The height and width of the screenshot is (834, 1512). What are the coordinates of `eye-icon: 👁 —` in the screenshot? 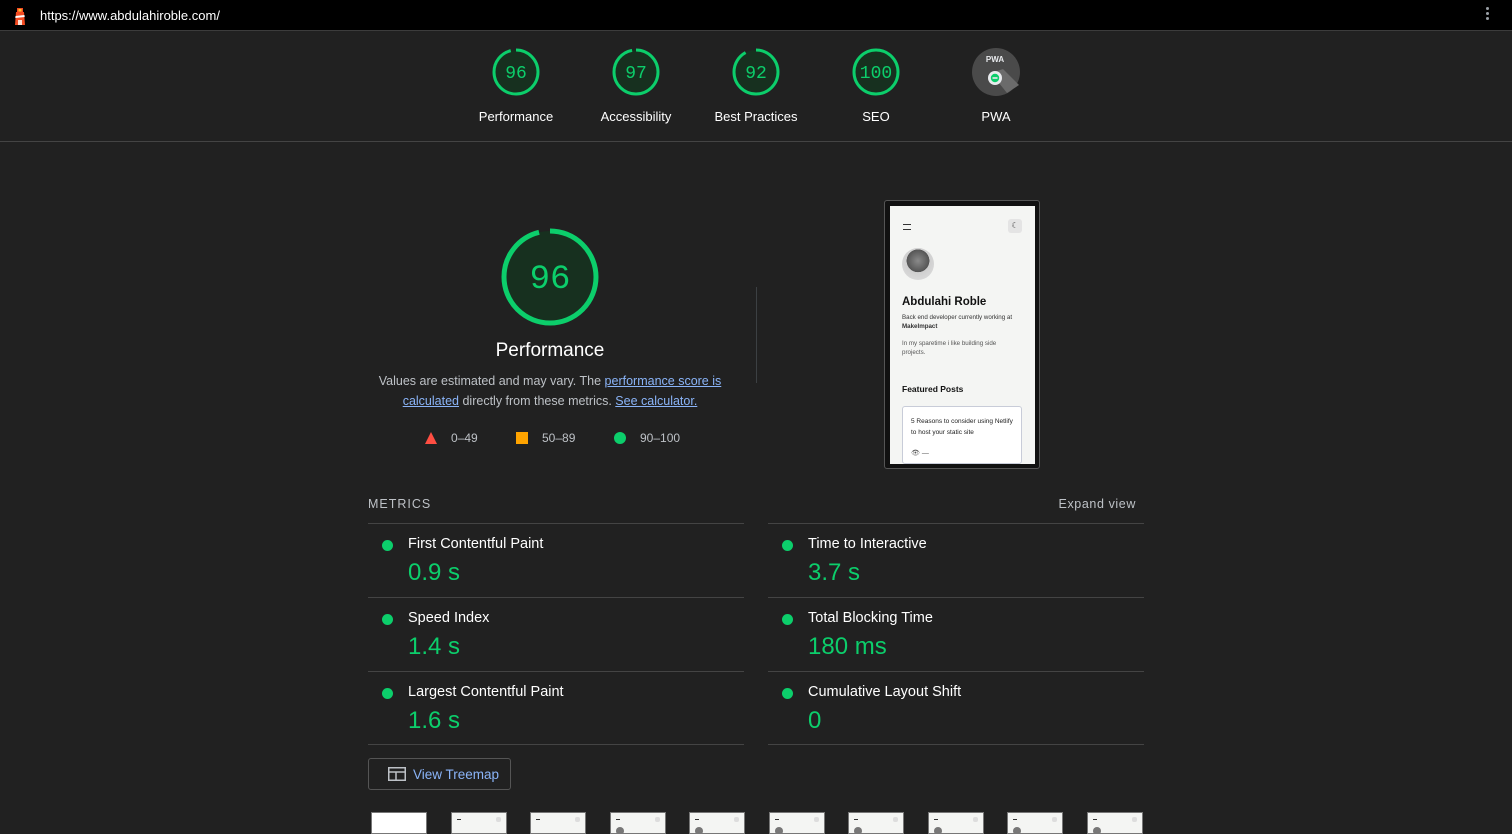 It's located at (920, 453).